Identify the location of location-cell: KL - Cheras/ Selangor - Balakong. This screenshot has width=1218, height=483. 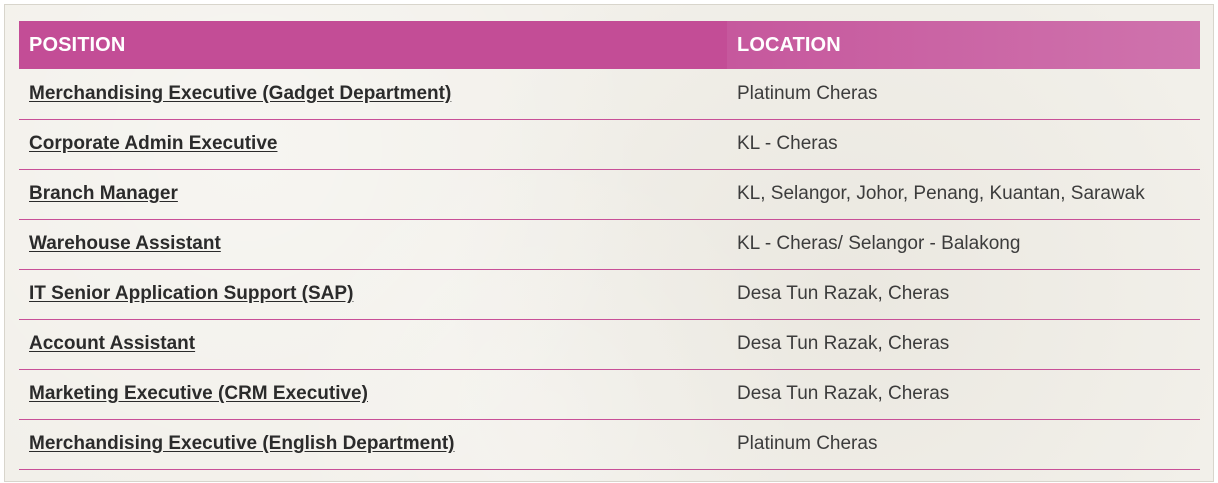
(963, 244).